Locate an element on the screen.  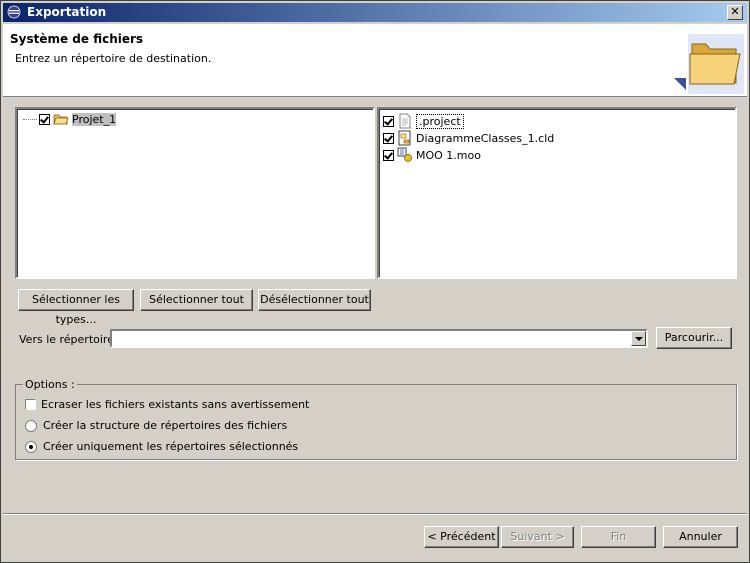
directory-label: Vers le répertoire : is located at coordinates (70, 339).